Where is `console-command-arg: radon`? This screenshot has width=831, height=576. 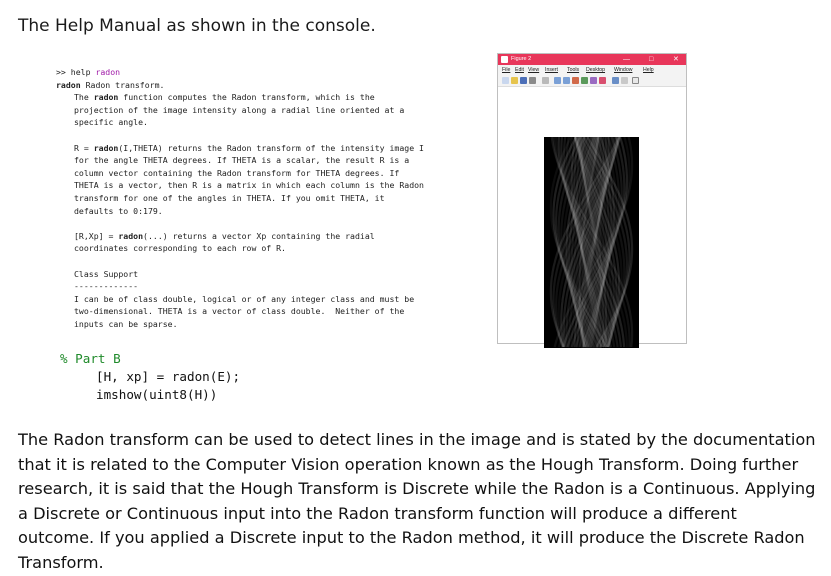 console-command-arg: radon is located at coordinates (108, 72).